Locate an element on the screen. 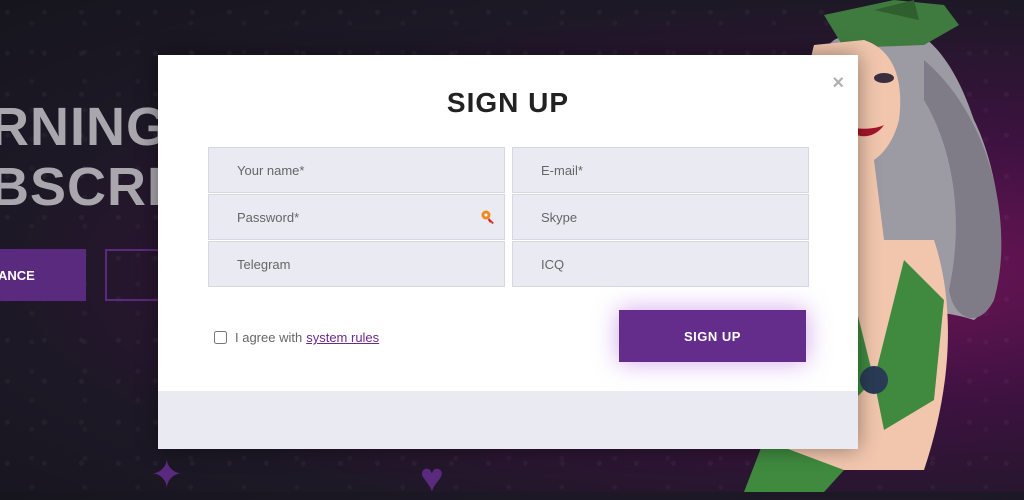 This screenshot has height=500, width=1024. signup-button: SIGN UP is located at coordinates (712, 336).